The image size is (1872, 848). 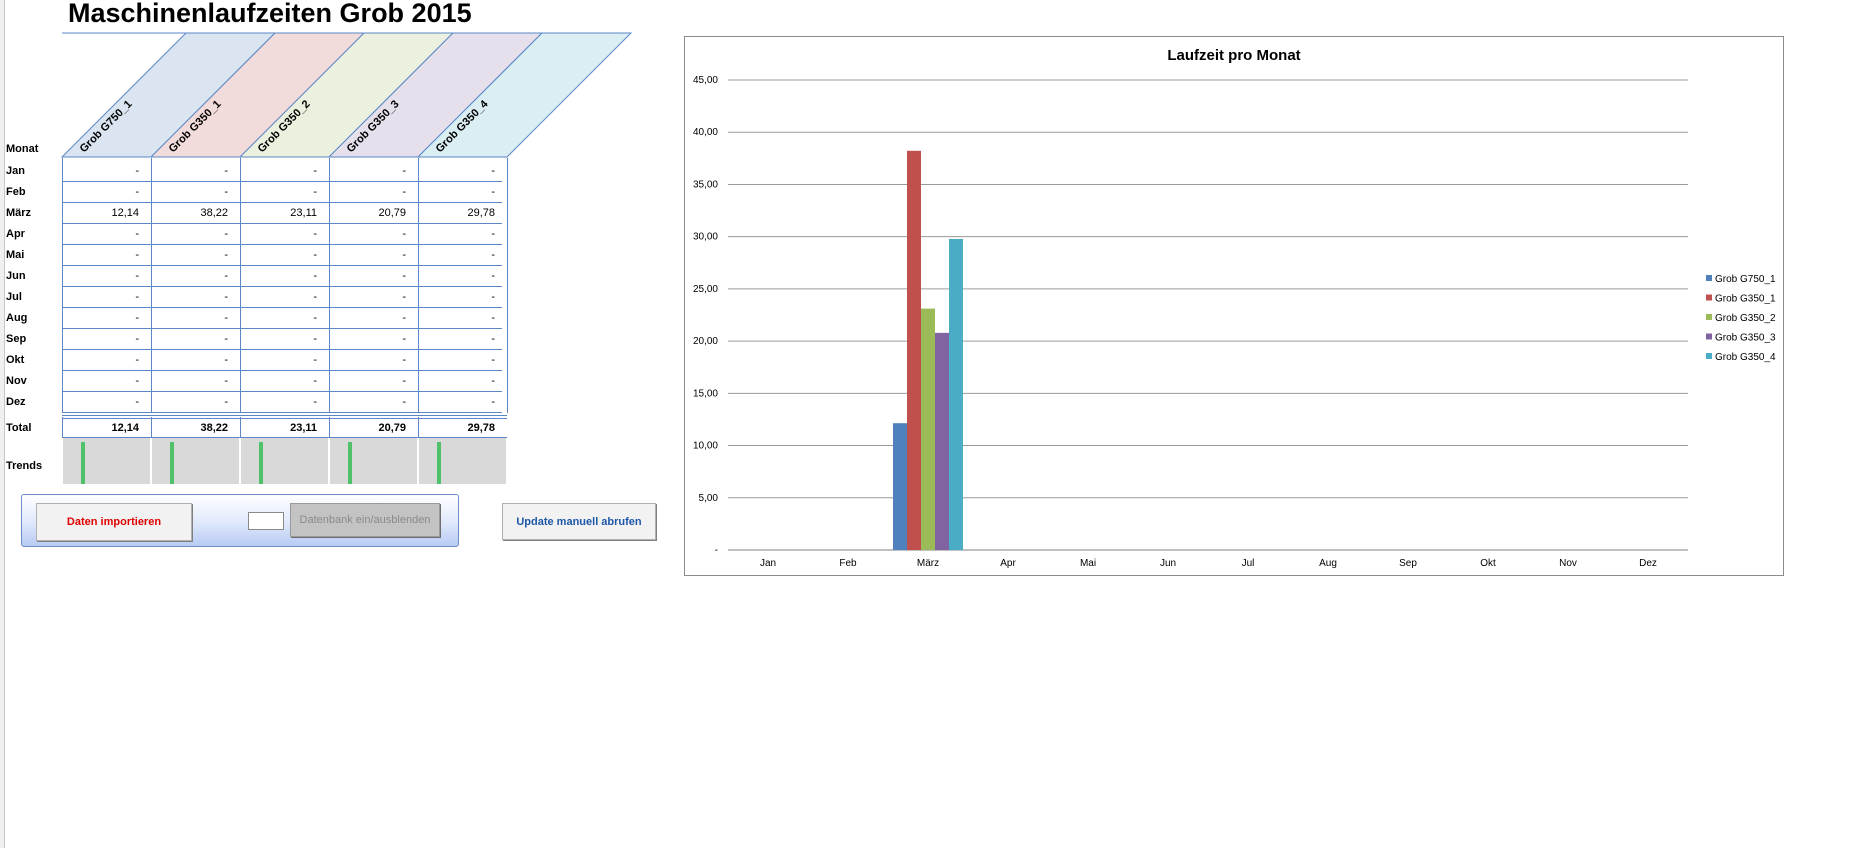 I want to click on y-tick-label: 25,00, so click(x=705, y=289).